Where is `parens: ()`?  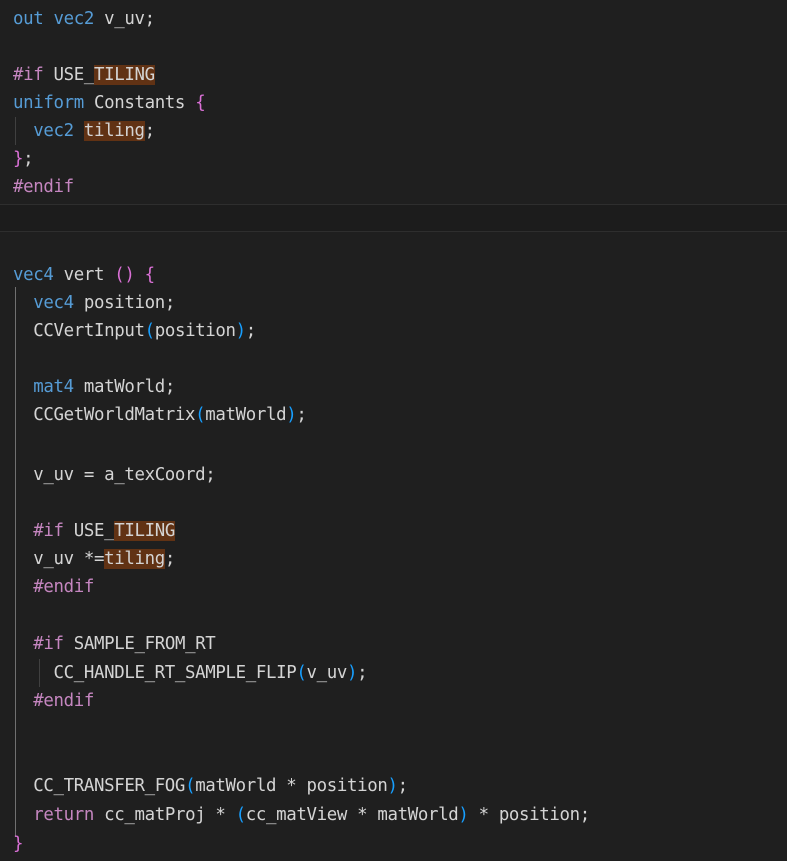 parens: () is located at coordinates (124, 275).